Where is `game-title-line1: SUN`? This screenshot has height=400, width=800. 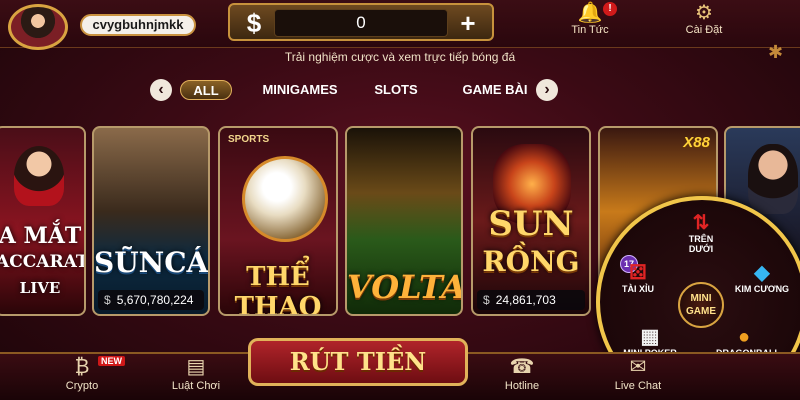 game-title-line1: SUN is located at coordinates (531, 224).